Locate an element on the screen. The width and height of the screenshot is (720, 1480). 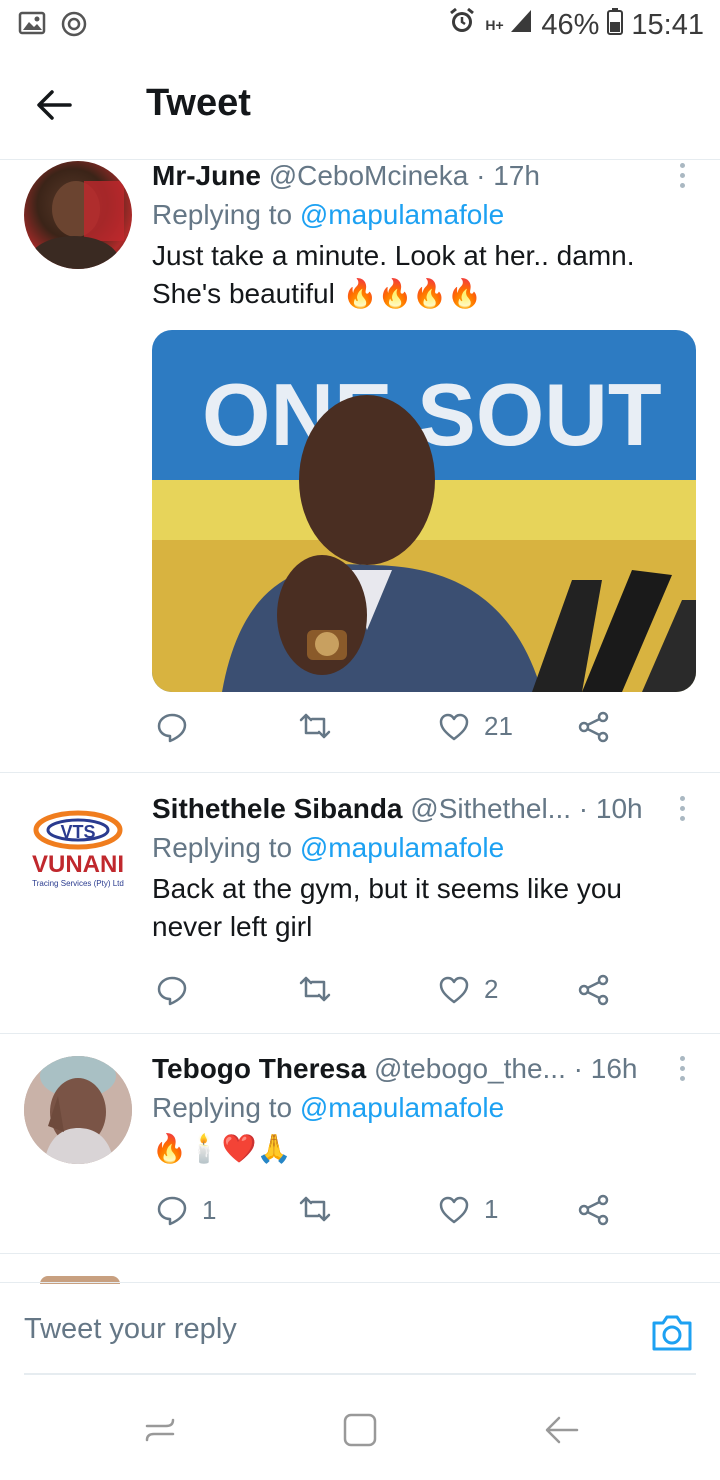
like-button: 2 is located at coordinates (468, 989).